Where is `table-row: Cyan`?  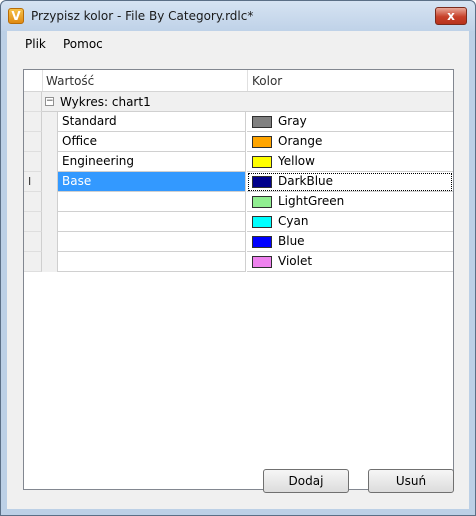
table-row: Cyan is located at coordinates (238, 222).